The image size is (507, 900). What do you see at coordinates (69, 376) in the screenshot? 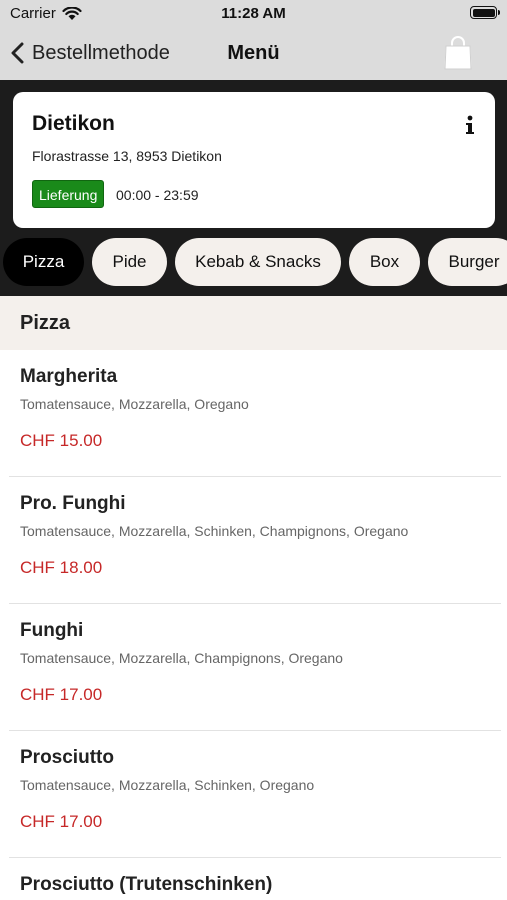
I see `item-name: Margherita` at bounding box center [69, 376].